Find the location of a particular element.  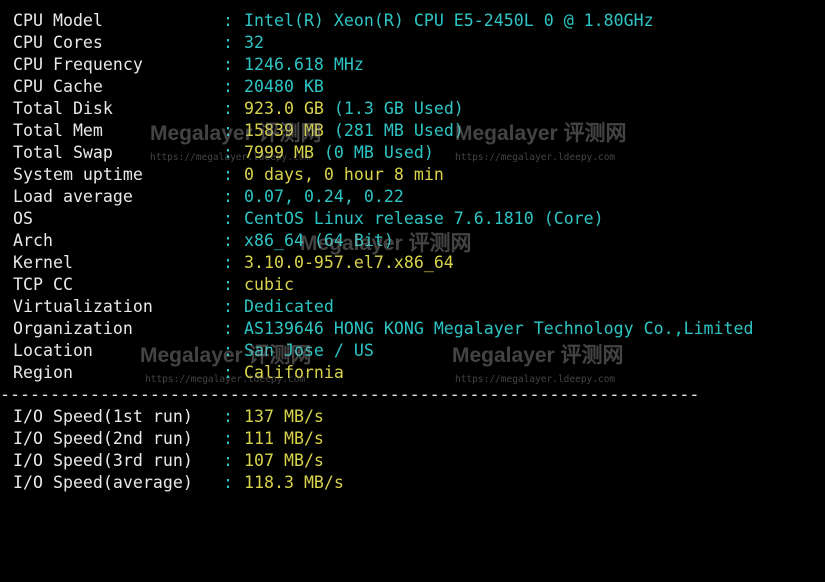

info-label: Arch is located at coordinates (33, 240).